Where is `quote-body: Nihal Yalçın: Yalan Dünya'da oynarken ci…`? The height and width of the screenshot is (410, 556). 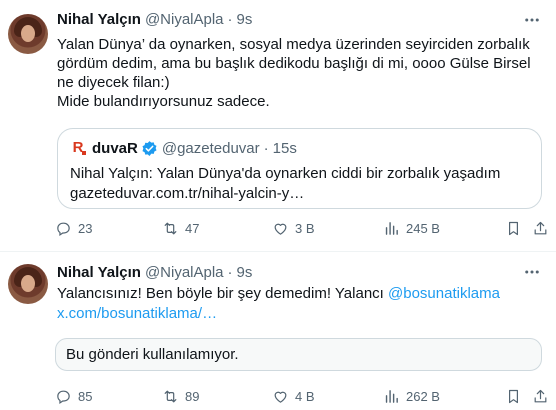 quote-body: Nihal Yalçın: Yalan Dünya'da oynarken ci… is located at coordinates (285, 173).